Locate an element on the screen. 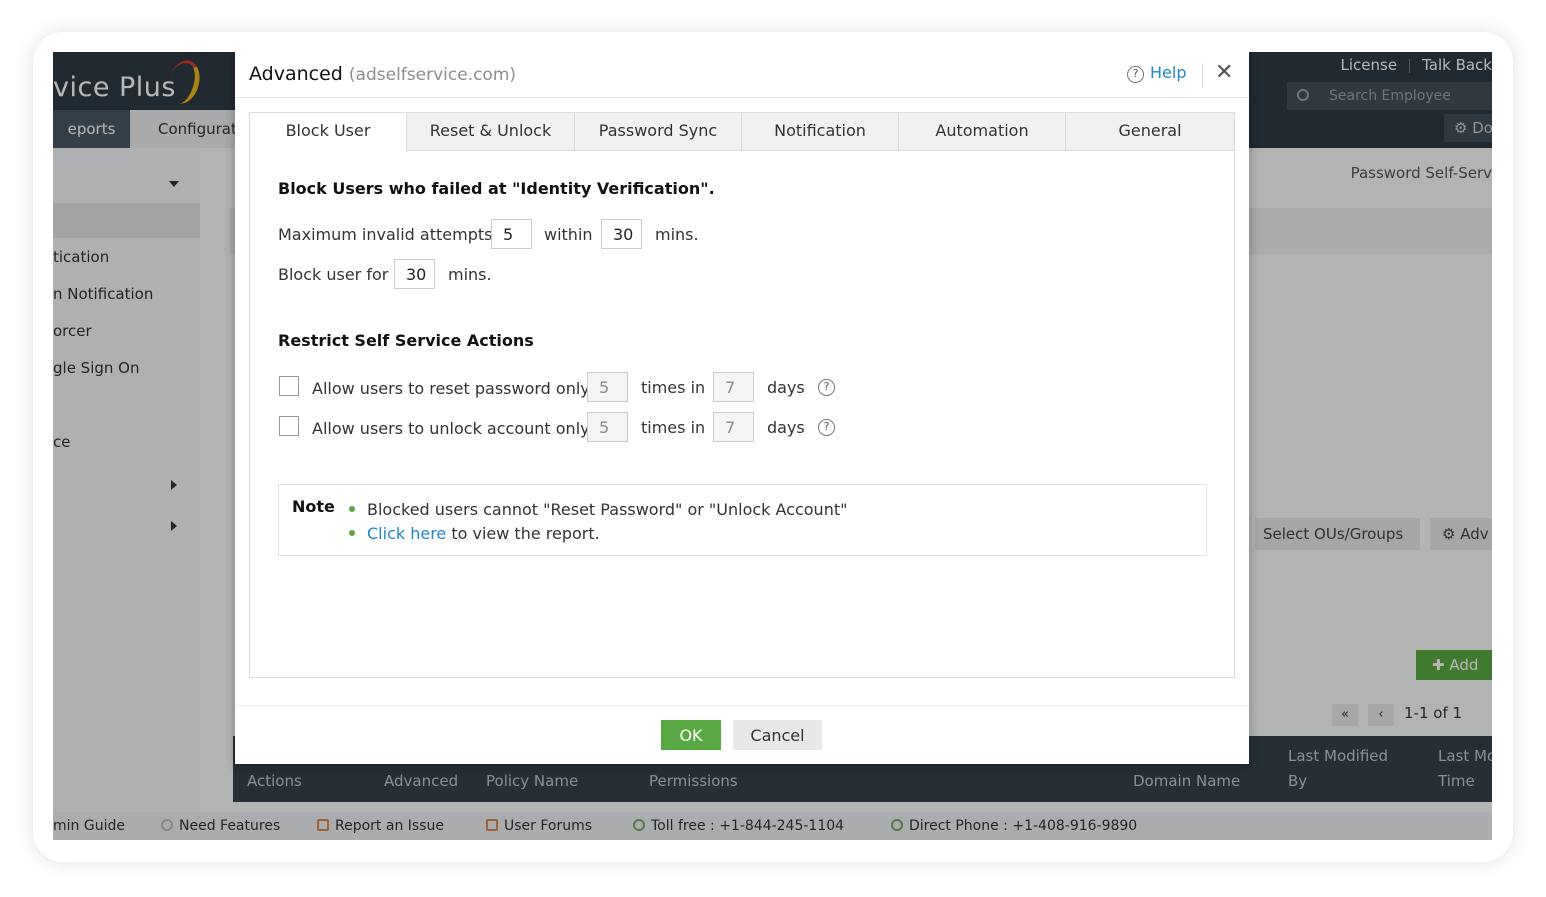 The width and height of the screenshot is (1546, 897). help-link: ? Help is located at coordinates (1156, 73).